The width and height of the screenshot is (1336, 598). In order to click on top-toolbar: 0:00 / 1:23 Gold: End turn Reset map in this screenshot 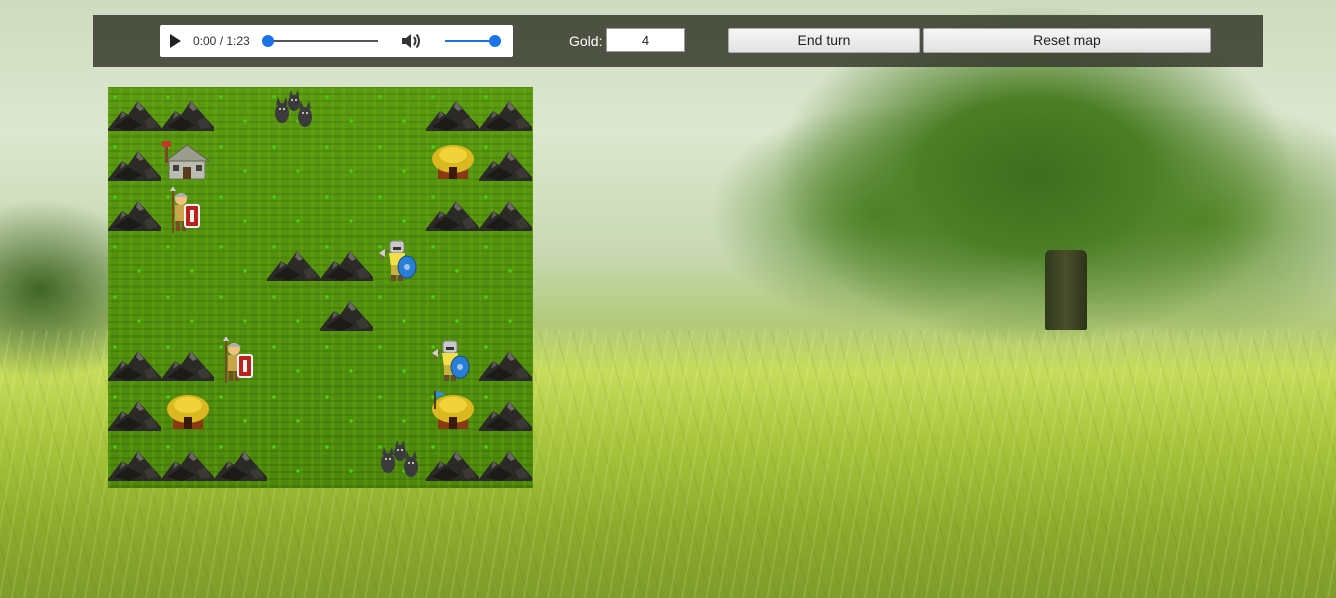, I will do `click(678, 41)`.